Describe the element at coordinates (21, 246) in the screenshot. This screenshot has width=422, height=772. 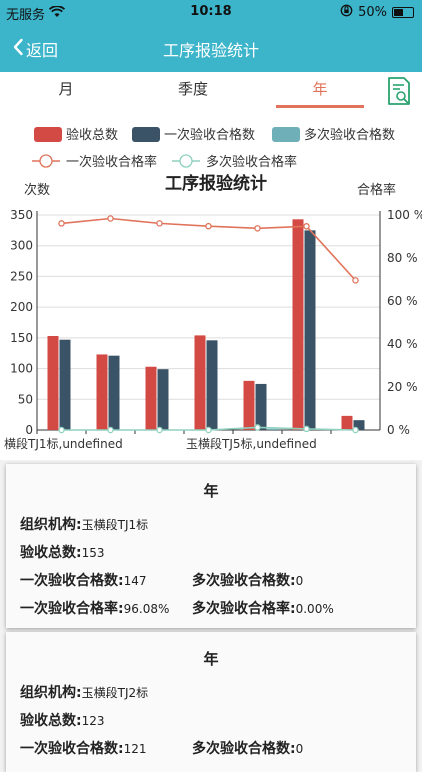
I see `y-tick-label-left: 300` at that location.